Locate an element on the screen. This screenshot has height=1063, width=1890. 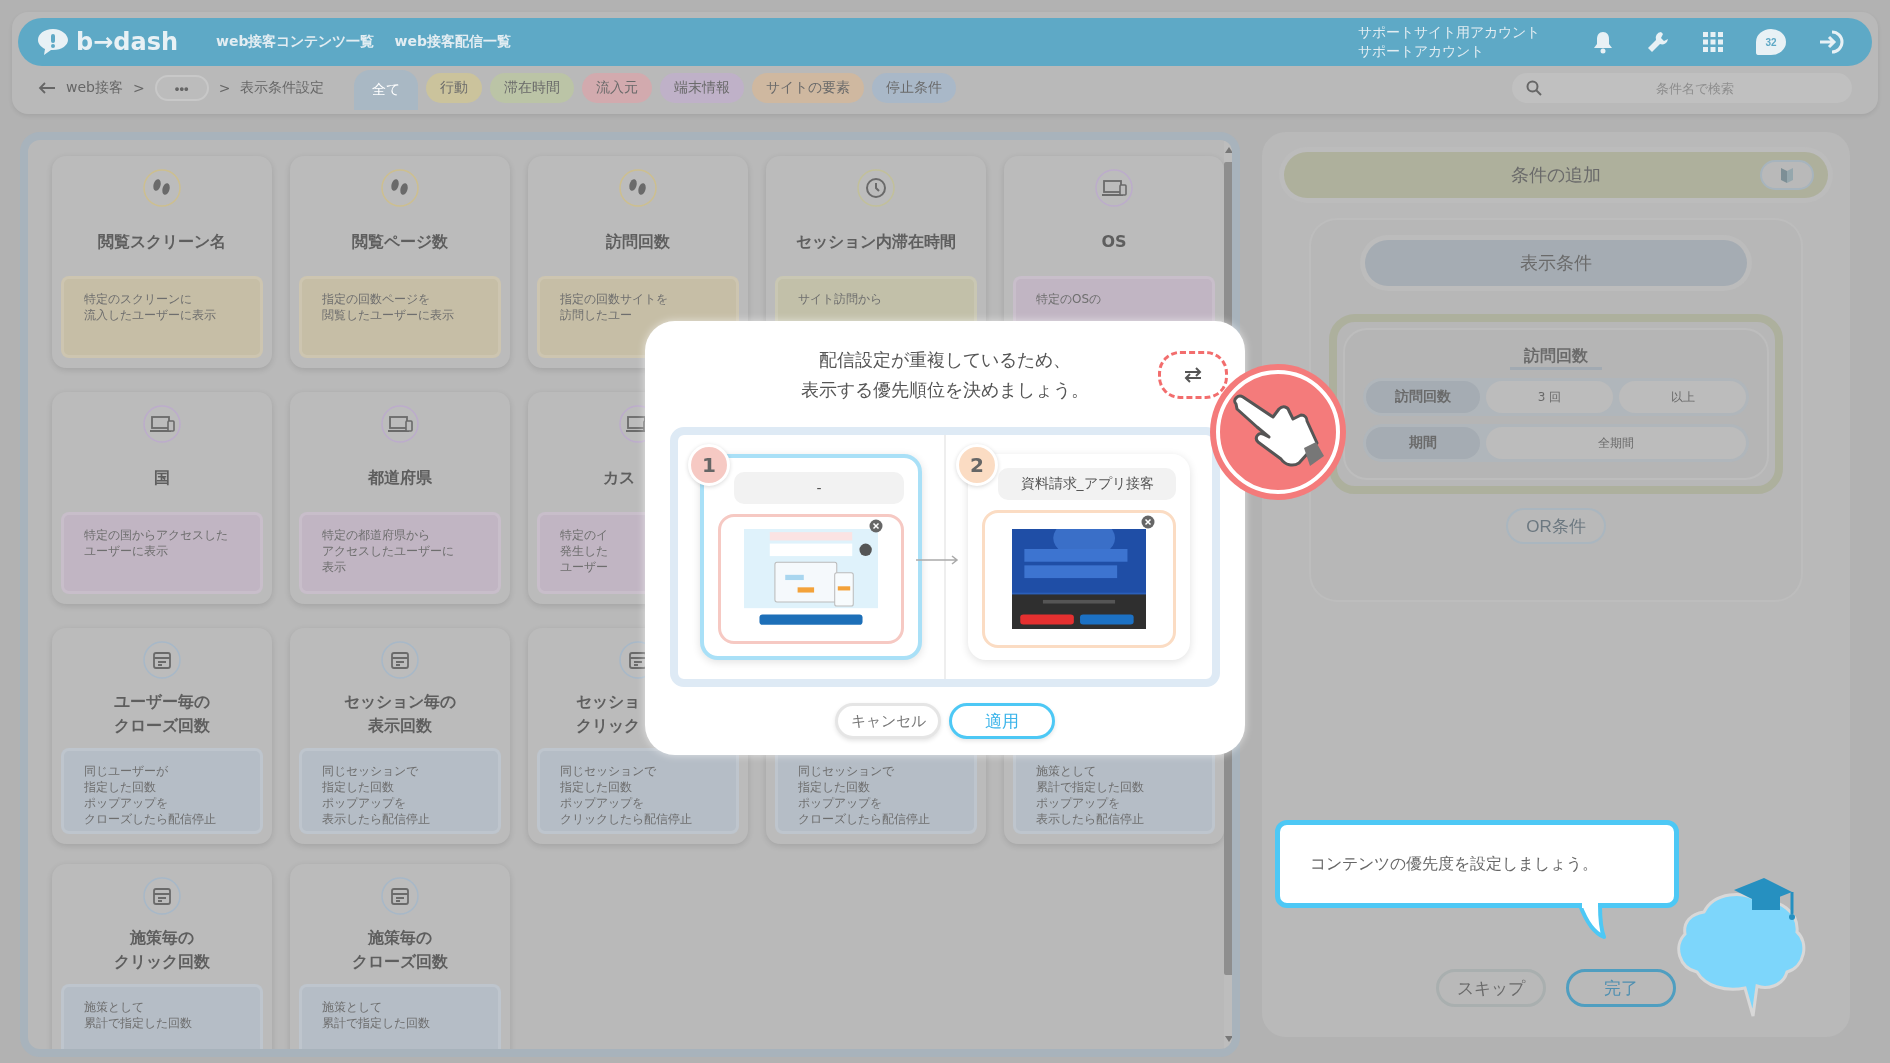
clock-icon is located at coordinates (876, 188).